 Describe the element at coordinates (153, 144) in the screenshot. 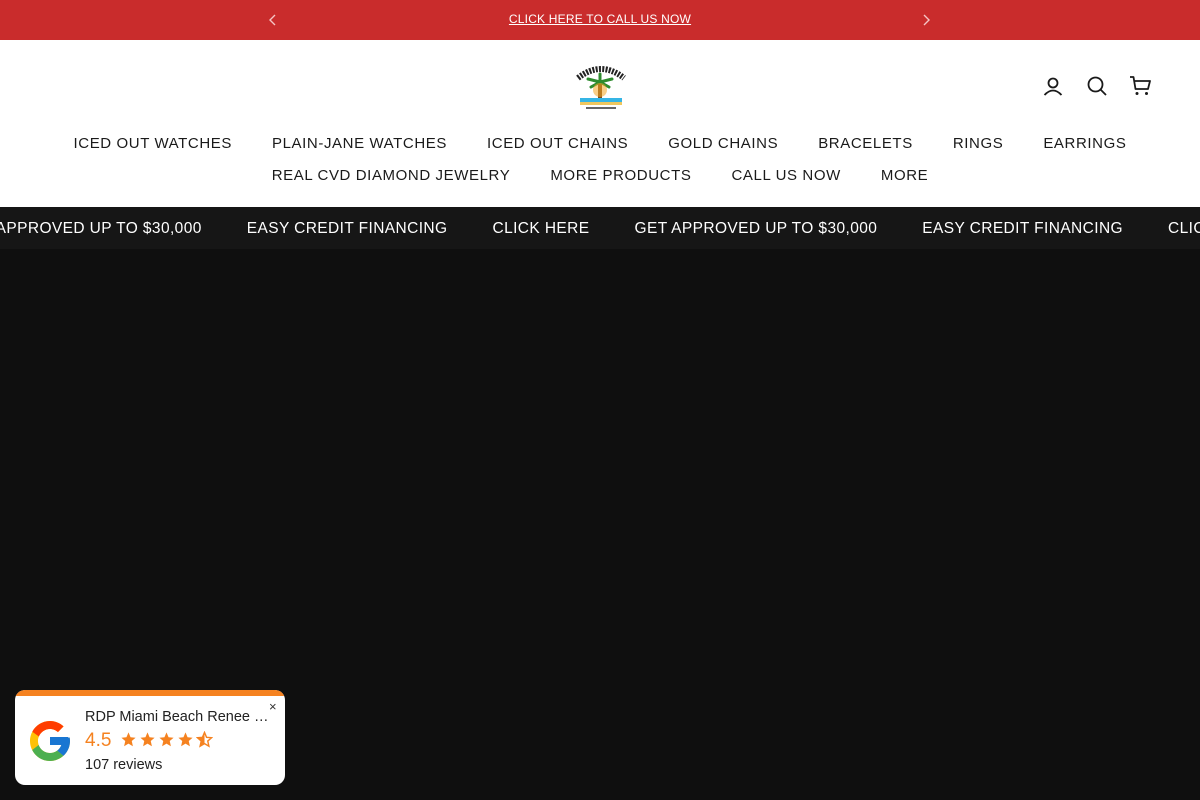

I see `nav-iced-out-watches: ICED OUT WATCHES` at that location.